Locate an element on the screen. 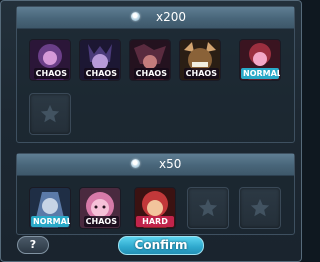  help-button: ? is located at coordinates (33, 245).